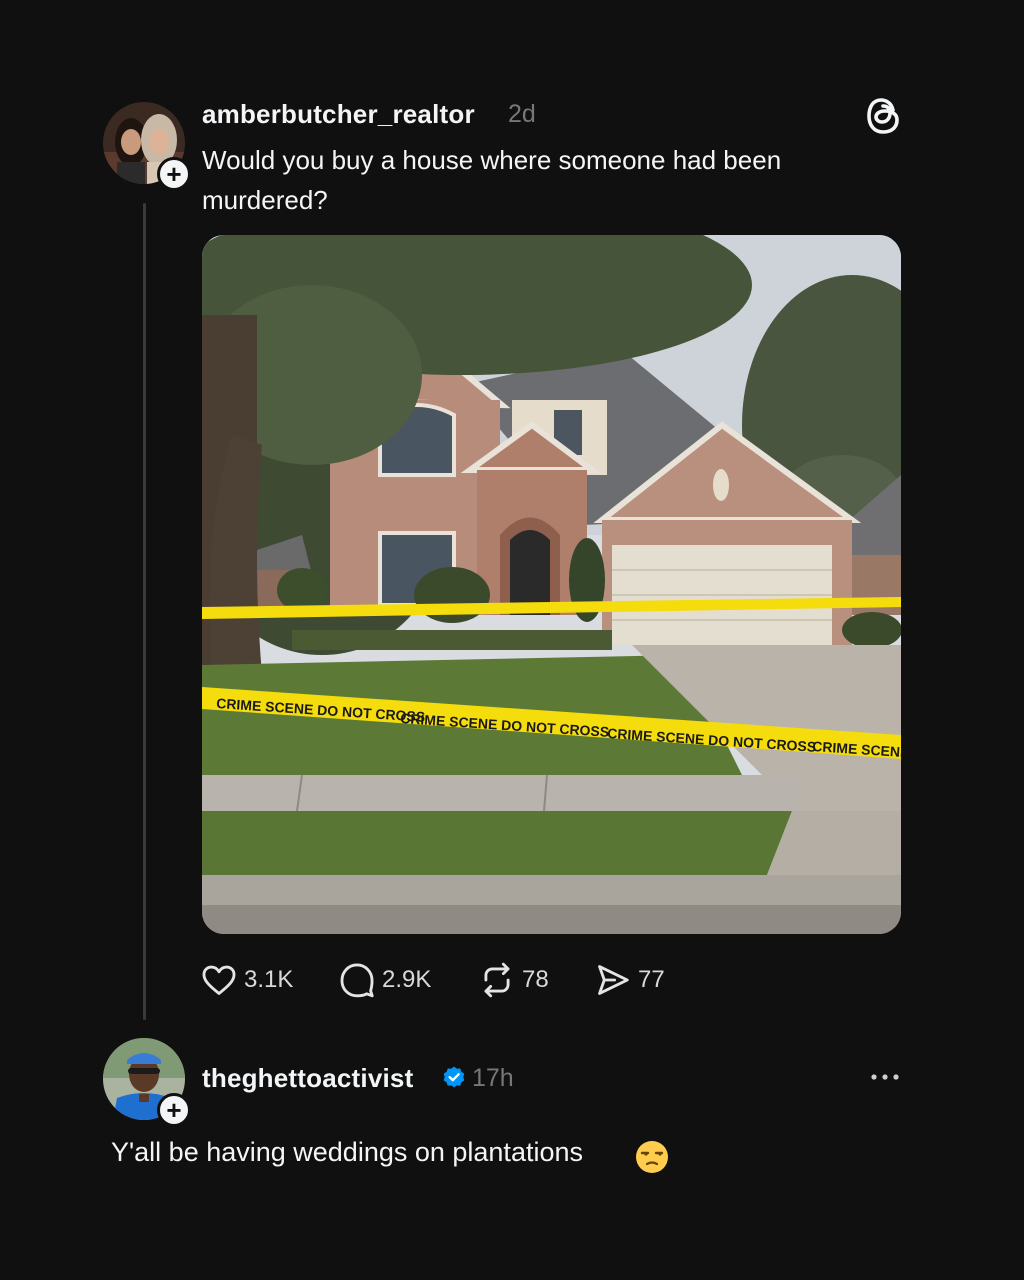 Image resolution: width=1024 pixels, height=1280 pixels. What do you see at coordinates (651, 979) in the screenshot?
I see `share-count: 77` at bounding box center [651, 979].